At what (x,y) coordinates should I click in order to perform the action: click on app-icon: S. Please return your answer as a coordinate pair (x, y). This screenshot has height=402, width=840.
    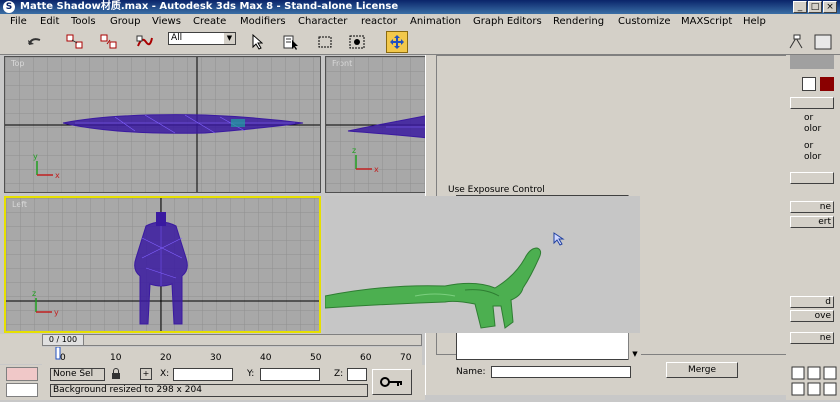
    Looking at the image, I should click on (9, 7).